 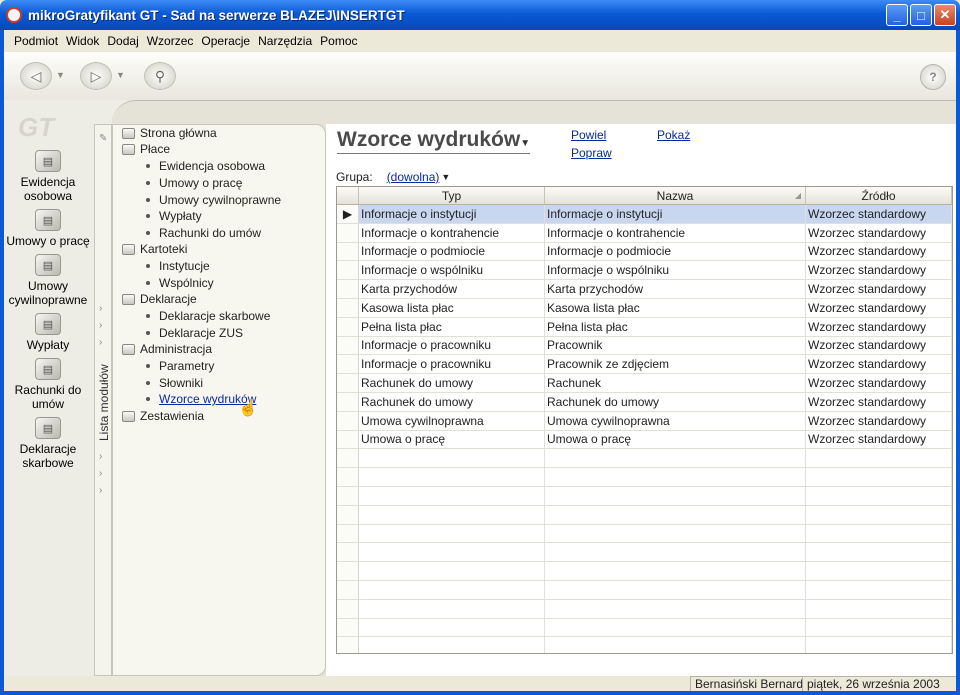 What do you see at coordinates (154, 249) in the screenshot?
I see `tree-group-kartoteki: Kartoteki` at bounding box center [154, 249].